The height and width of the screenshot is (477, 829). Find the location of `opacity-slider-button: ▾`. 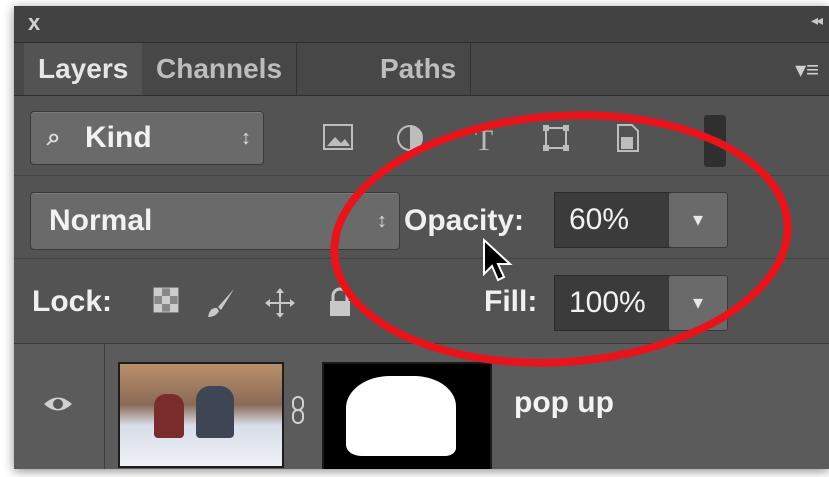

opacity-slider-button: ▾ is located at coordinates (698, 220).